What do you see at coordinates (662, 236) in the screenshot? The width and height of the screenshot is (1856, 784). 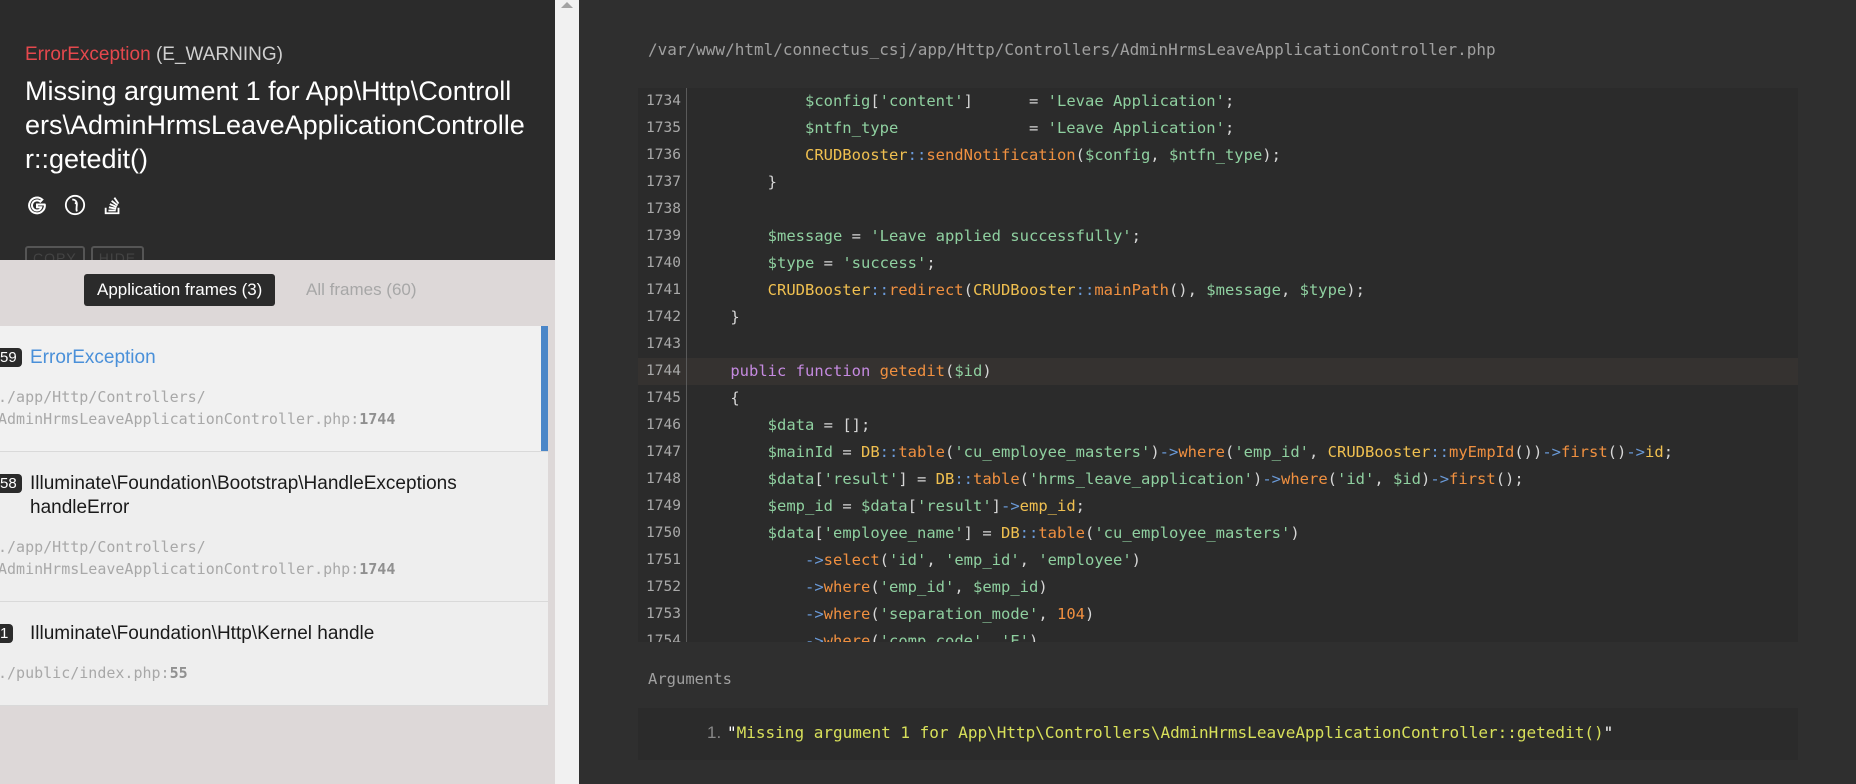 I see `line-number: 1739` at bounding box center [662, 236].